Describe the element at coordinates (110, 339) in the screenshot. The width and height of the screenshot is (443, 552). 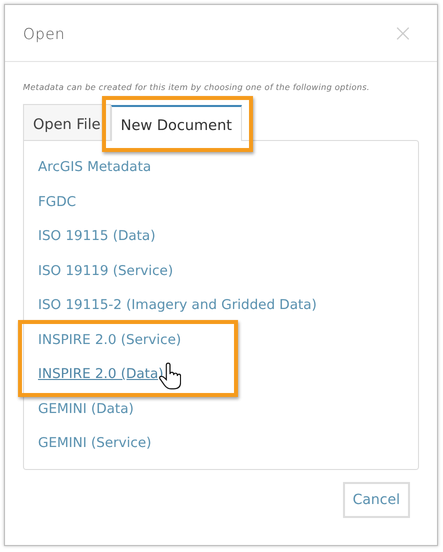
I see `metadata-option-link: INSPIRE 2.0 (Service)` at that location.